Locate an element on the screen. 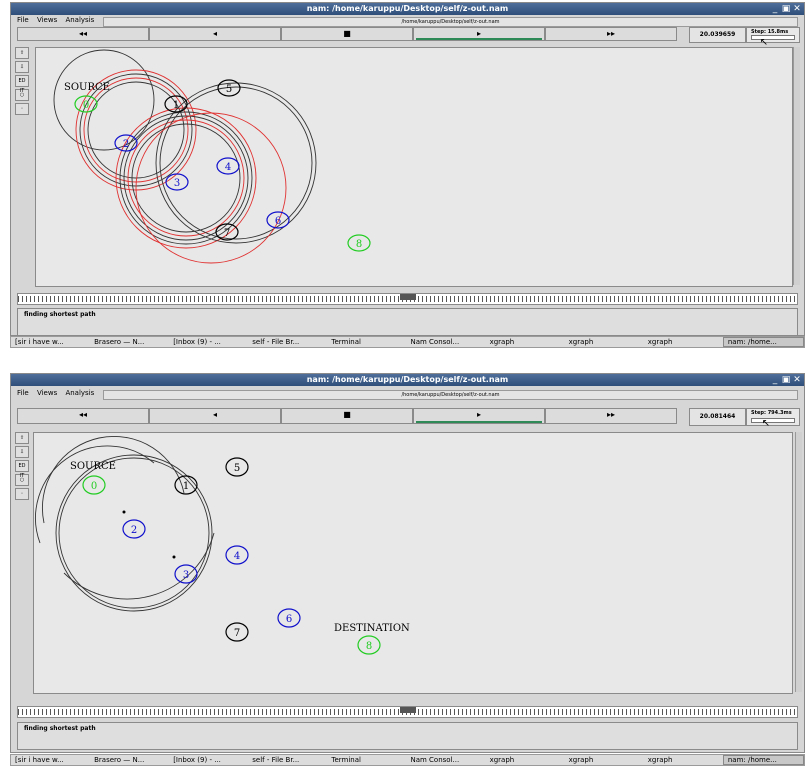 The image size is (810, 774). destination-label: DESTINATION is located at coordinates (372, 628).